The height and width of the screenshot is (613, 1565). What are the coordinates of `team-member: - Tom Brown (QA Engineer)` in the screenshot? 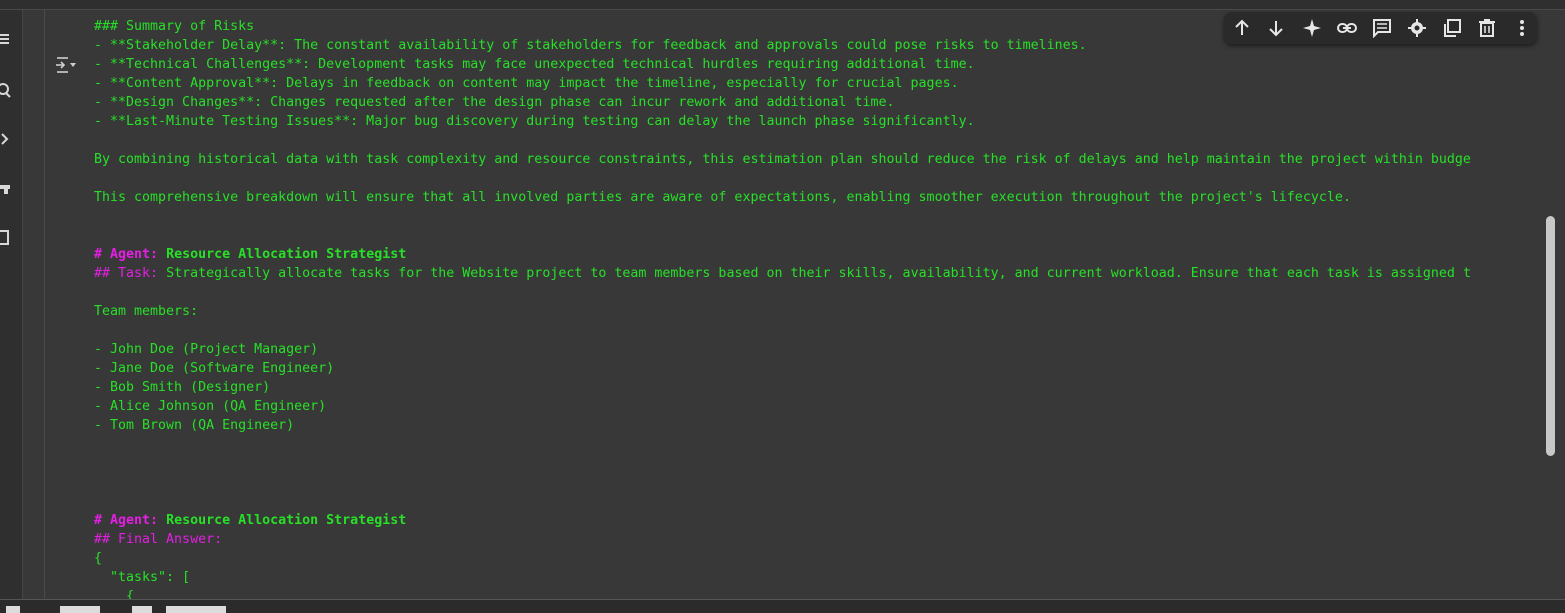 It's located at (194, 425).